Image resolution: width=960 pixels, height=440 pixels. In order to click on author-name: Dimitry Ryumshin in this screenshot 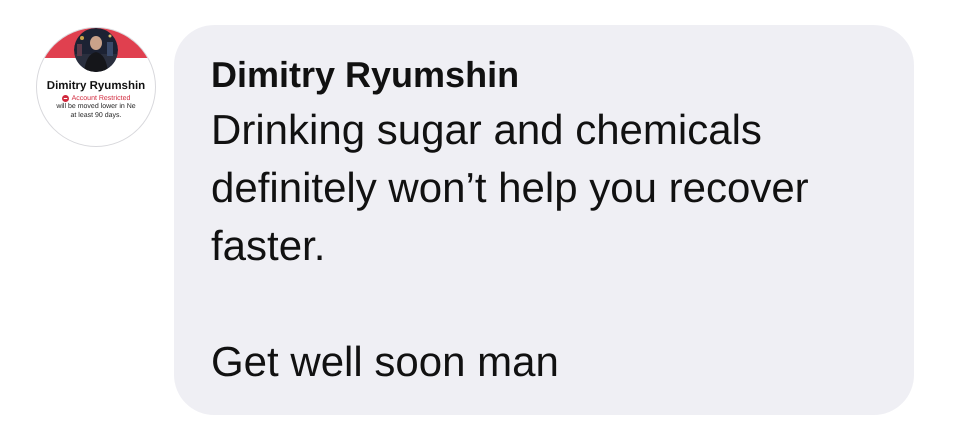, I will do `click(365, 75)`.